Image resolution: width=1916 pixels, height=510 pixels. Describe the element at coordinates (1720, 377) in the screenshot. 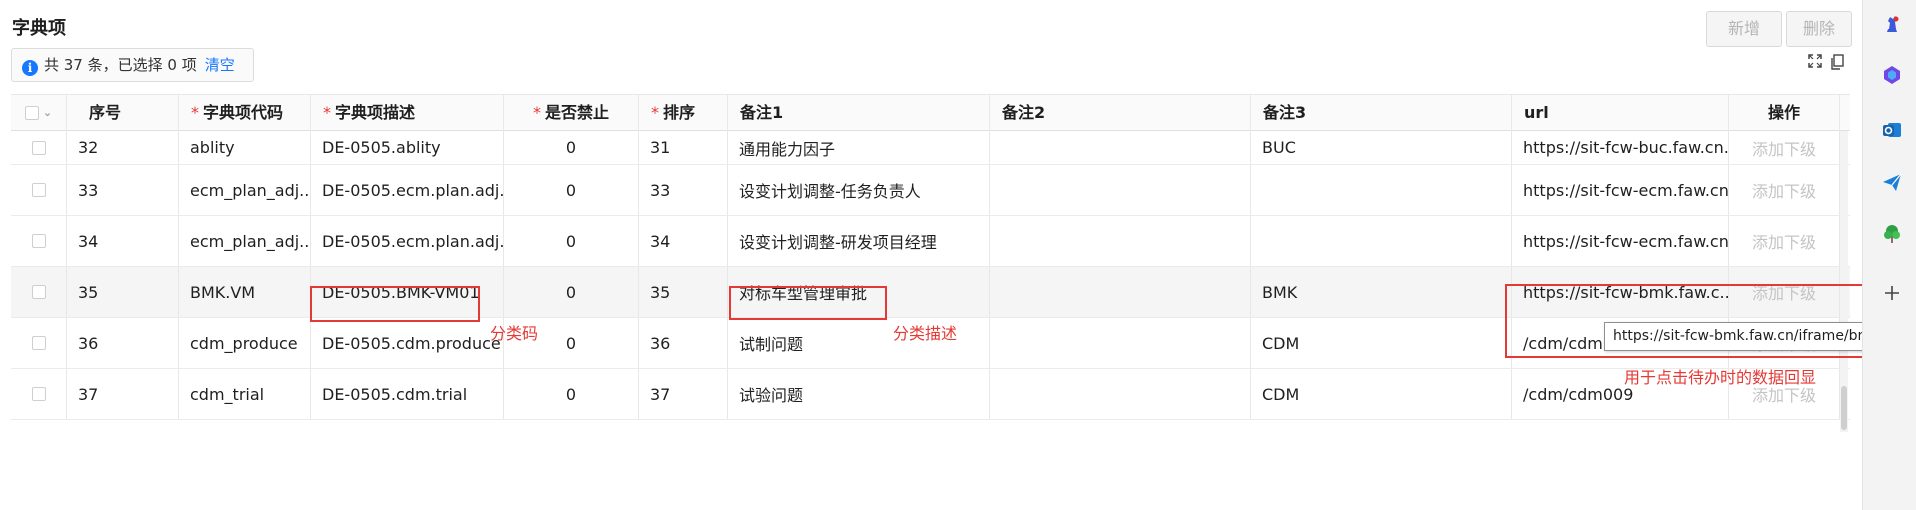

I see `annotation-label-url: 用于点击待办时的数据回显` at that location.